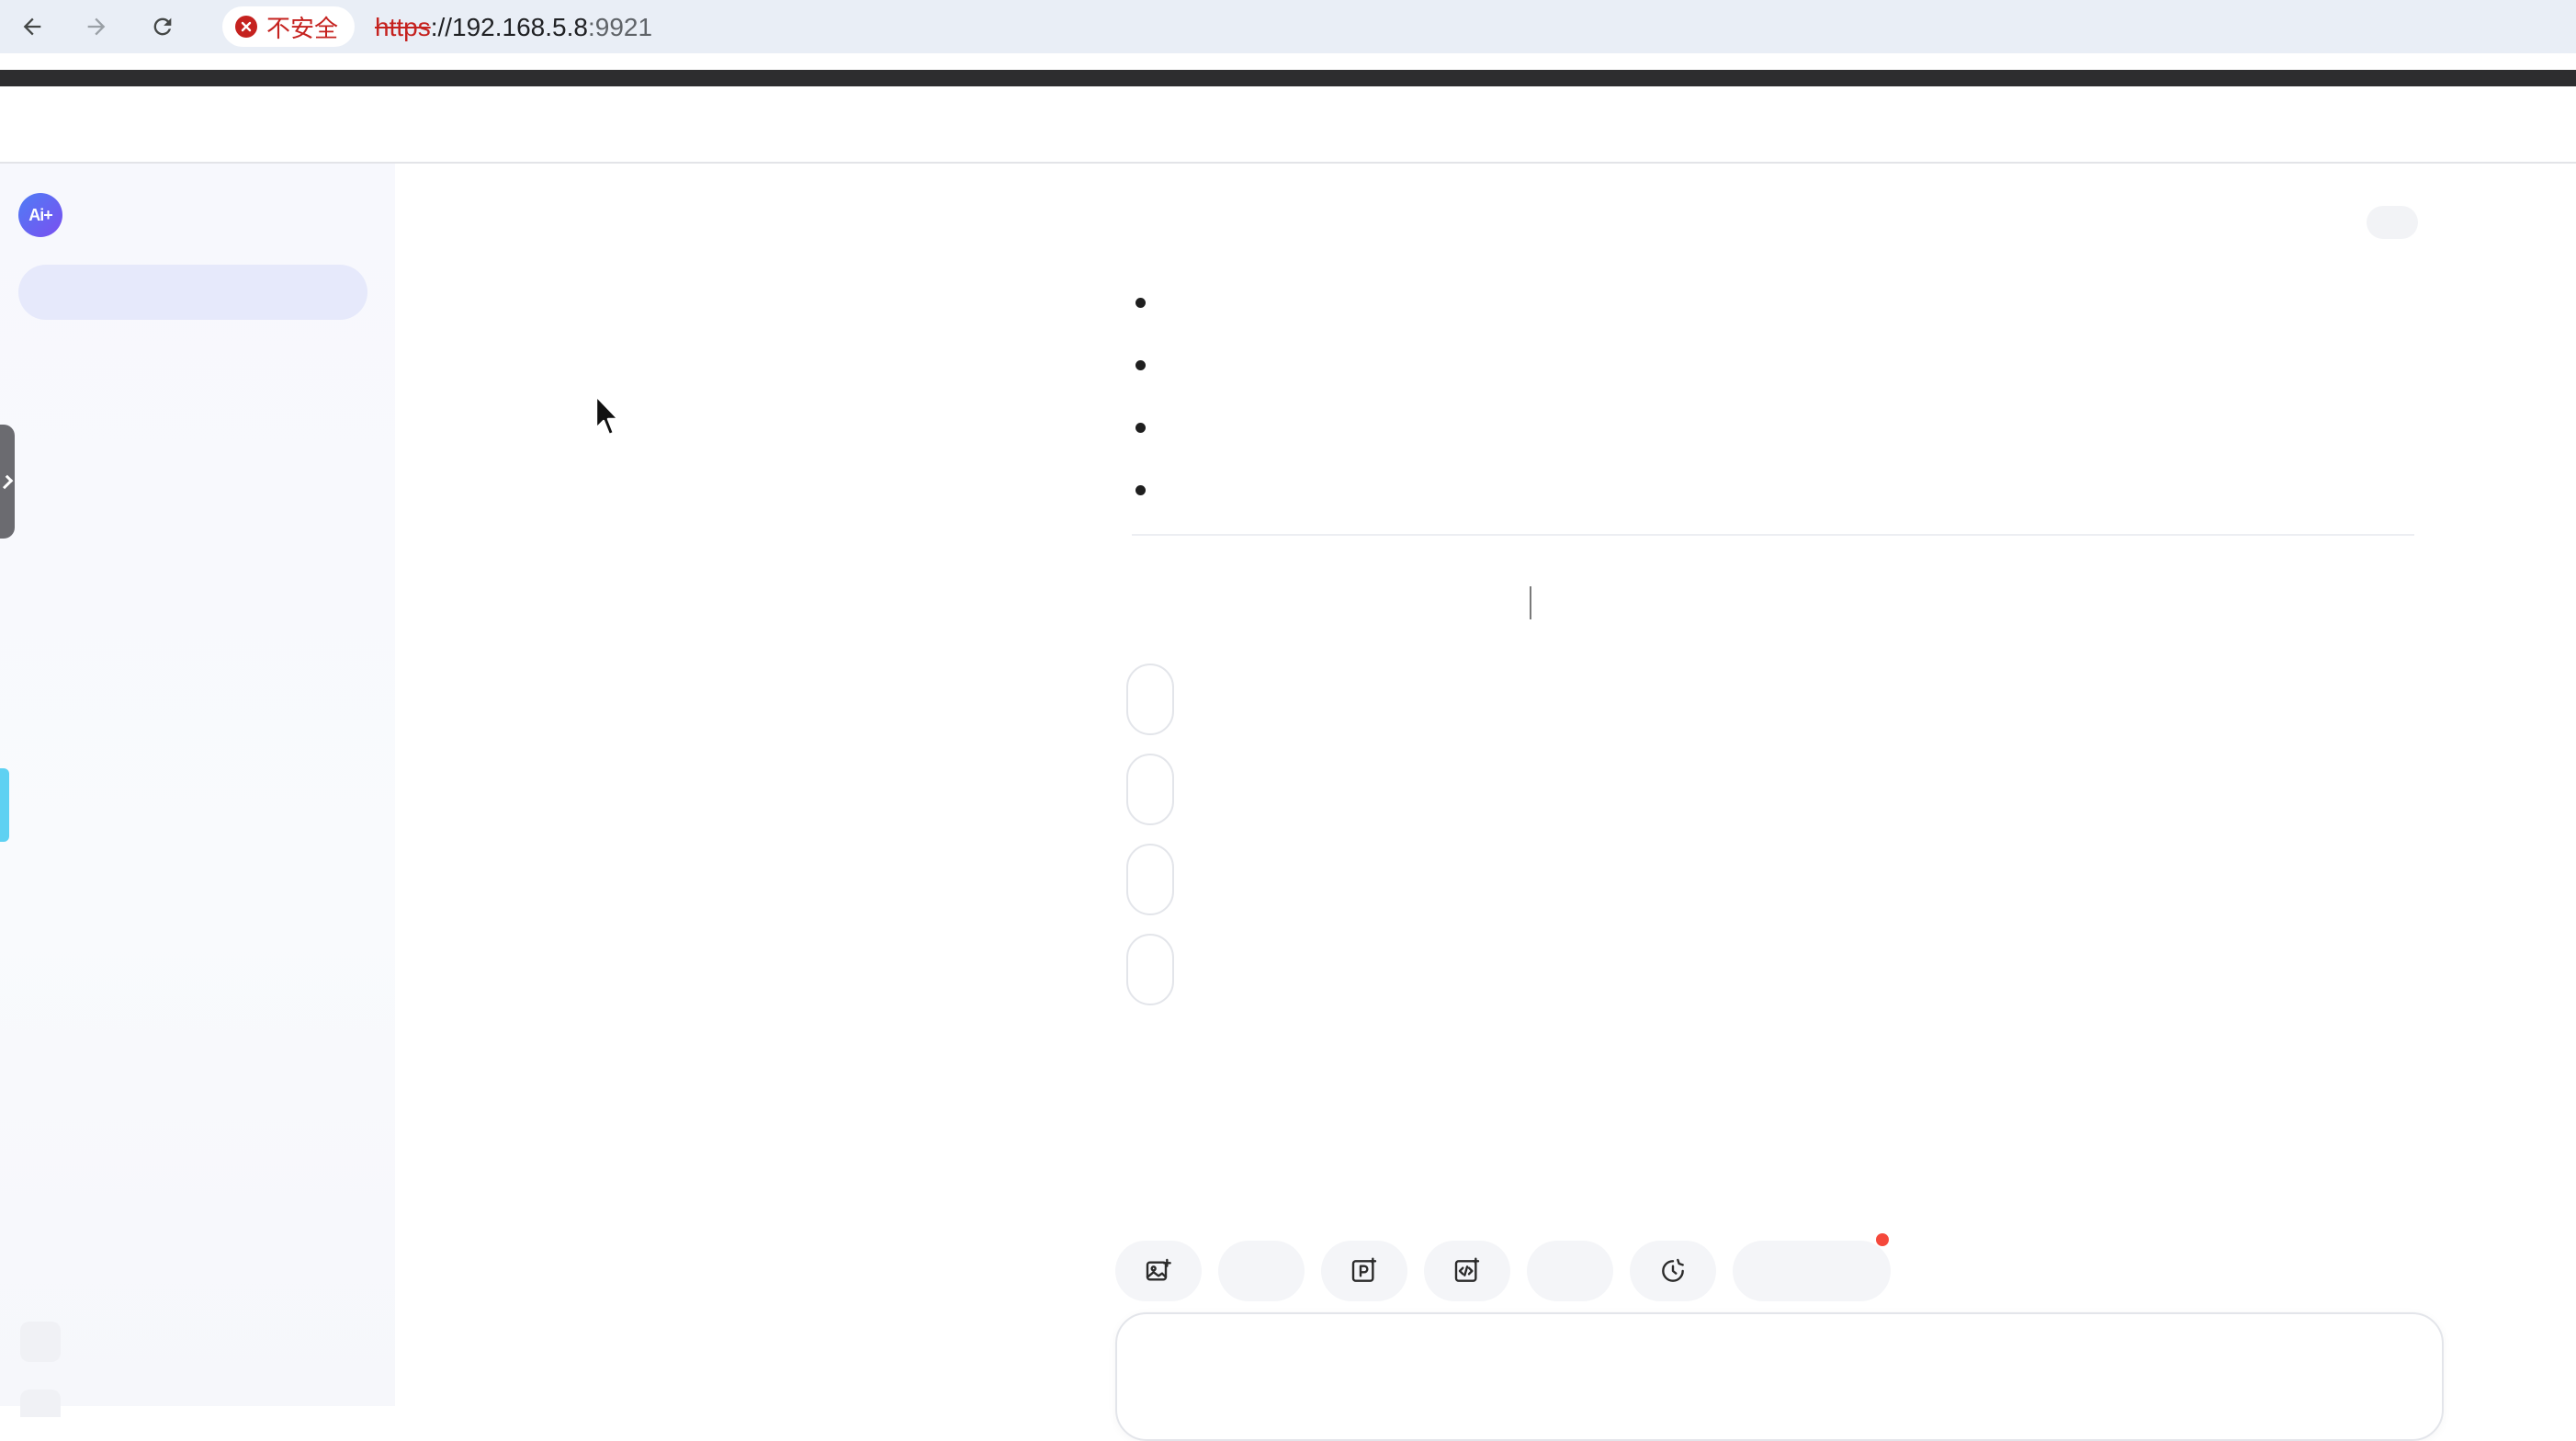 The height and width of the screenshot is (1441, 2576). Describe the element at coordinates (246, 27) in the screenshot. I see `error-x-icon` at that location.